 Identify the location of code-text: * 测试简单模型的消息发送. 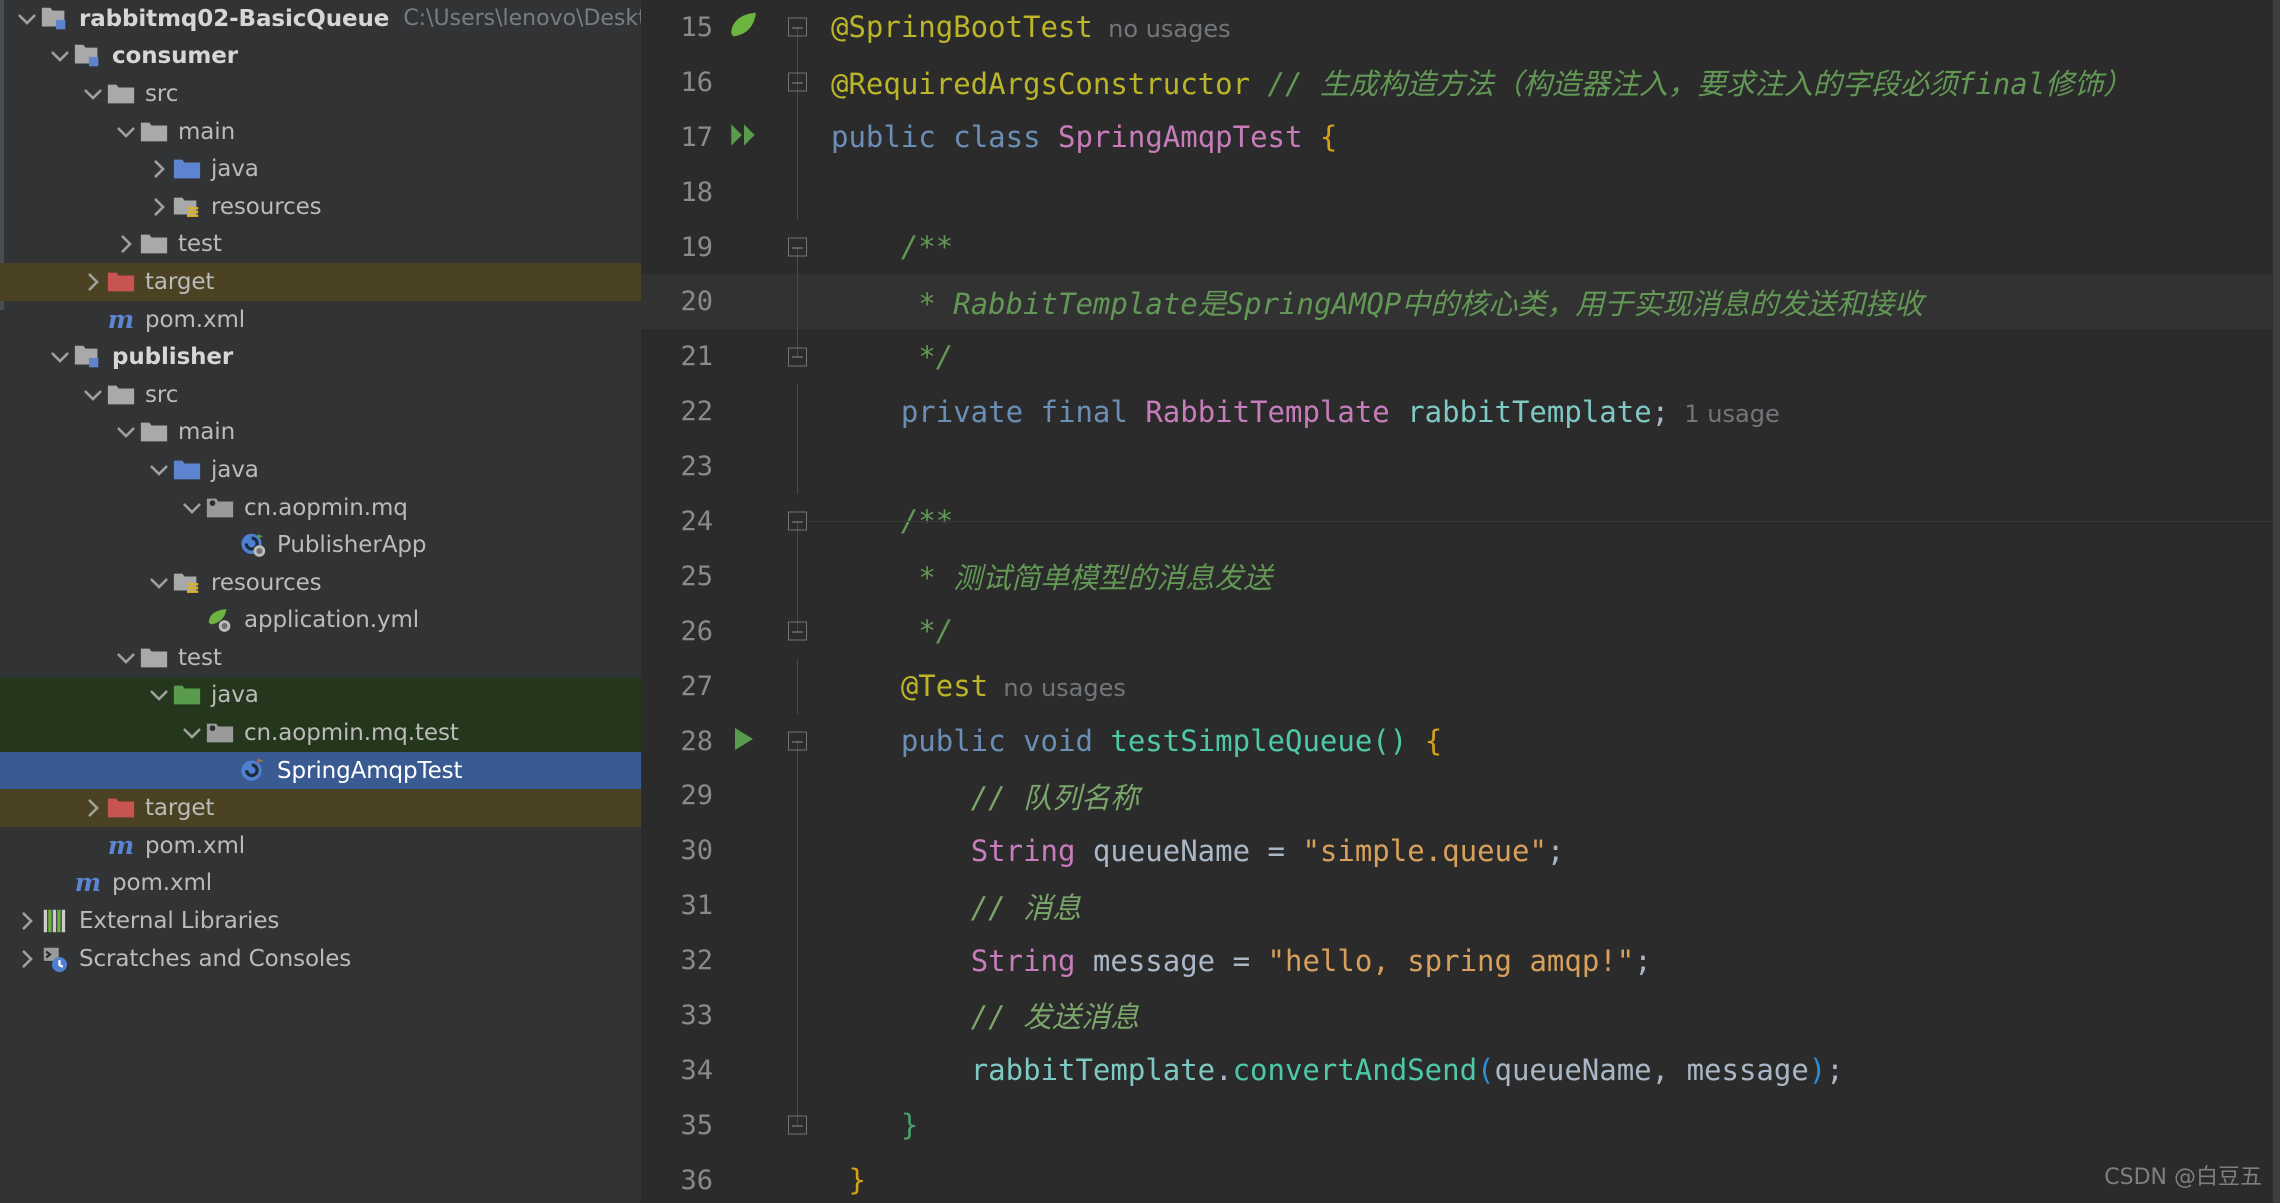
(1548, 576).